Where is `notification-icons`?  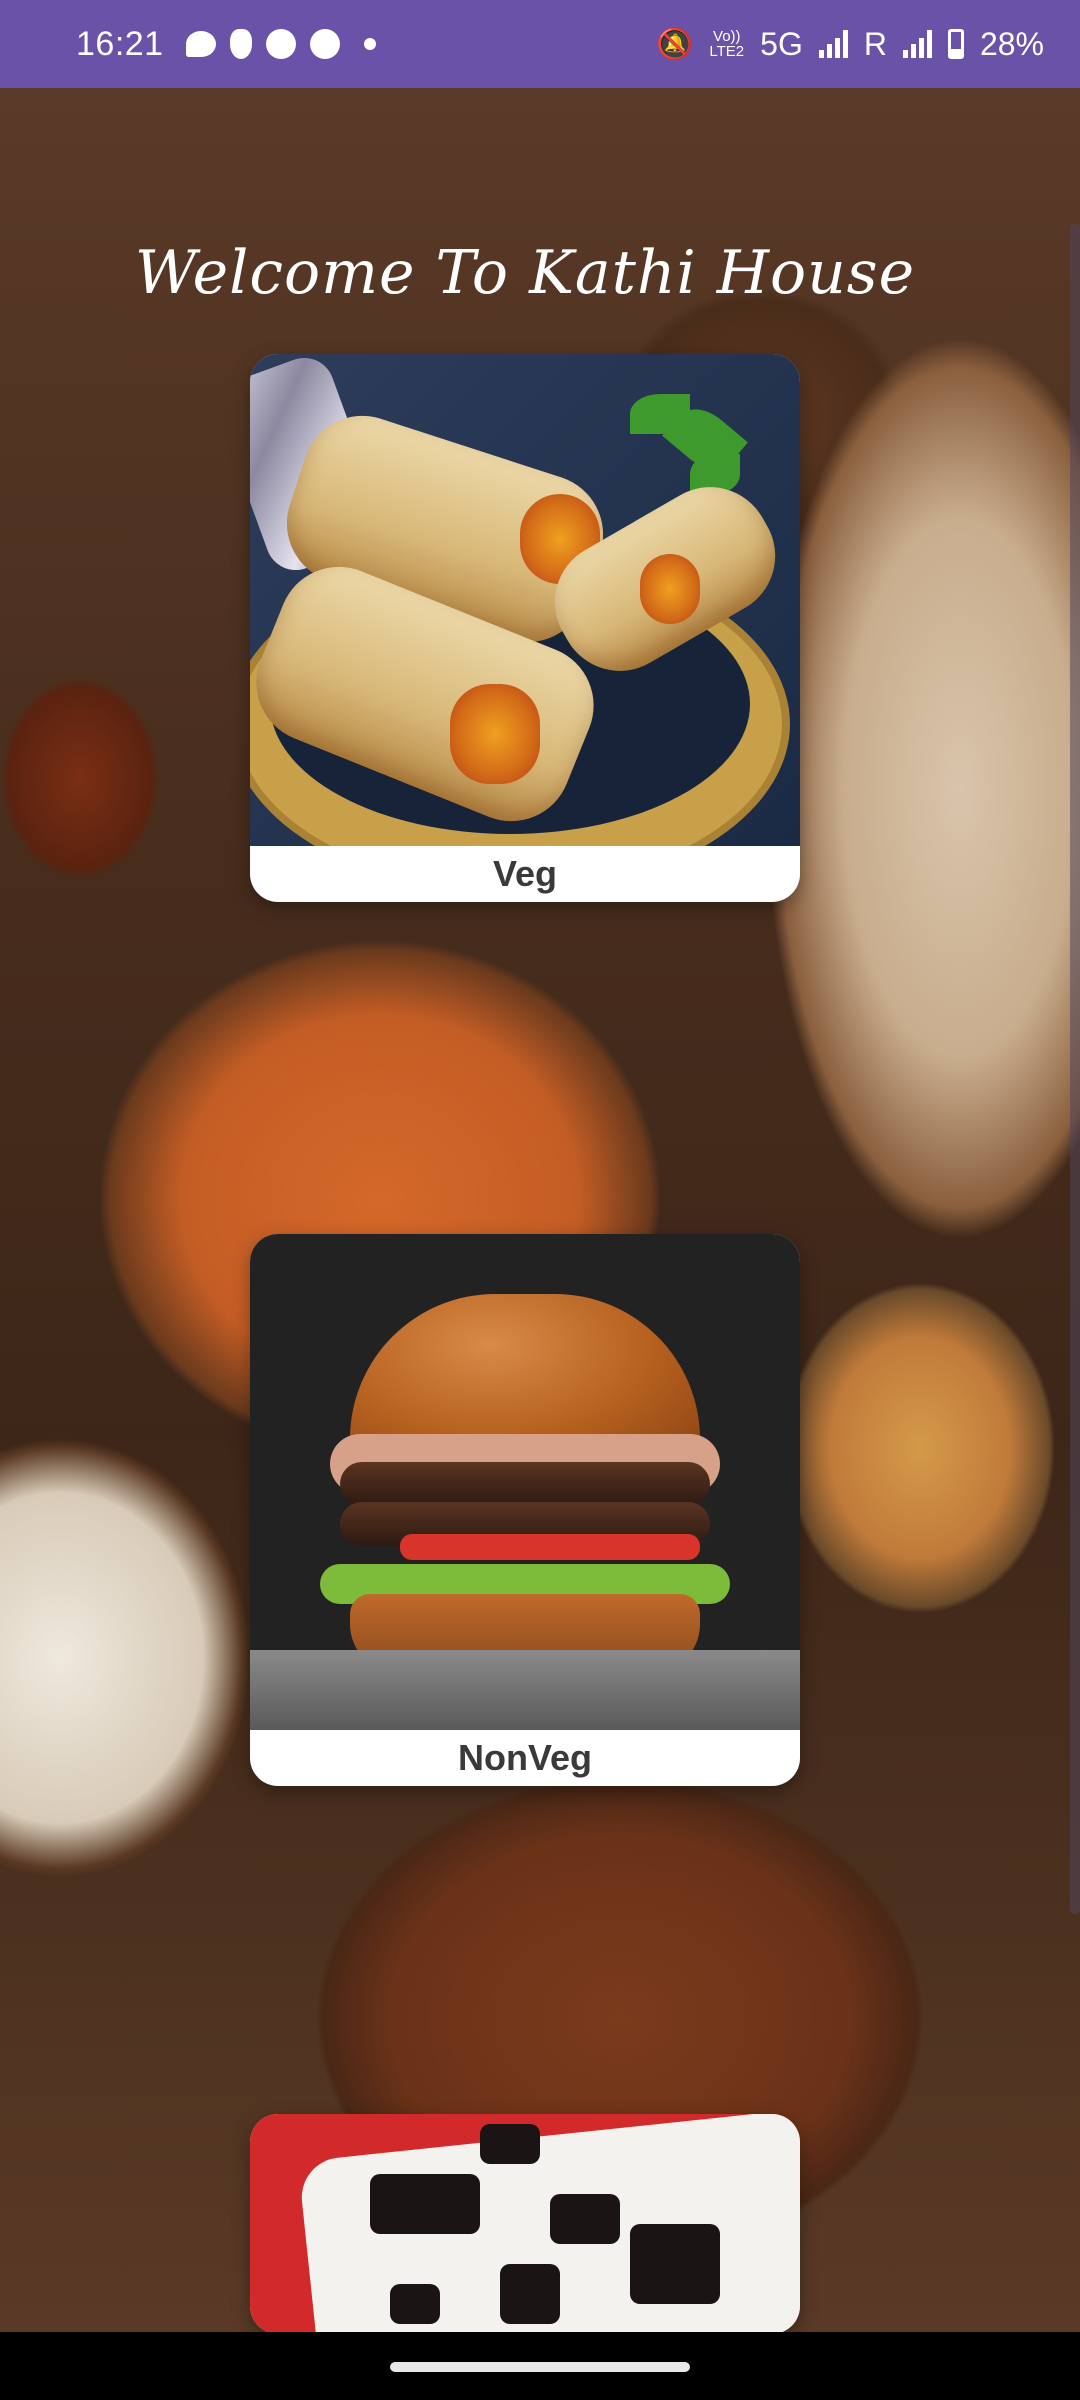
notification-icons is located at coordinates (280, 44).